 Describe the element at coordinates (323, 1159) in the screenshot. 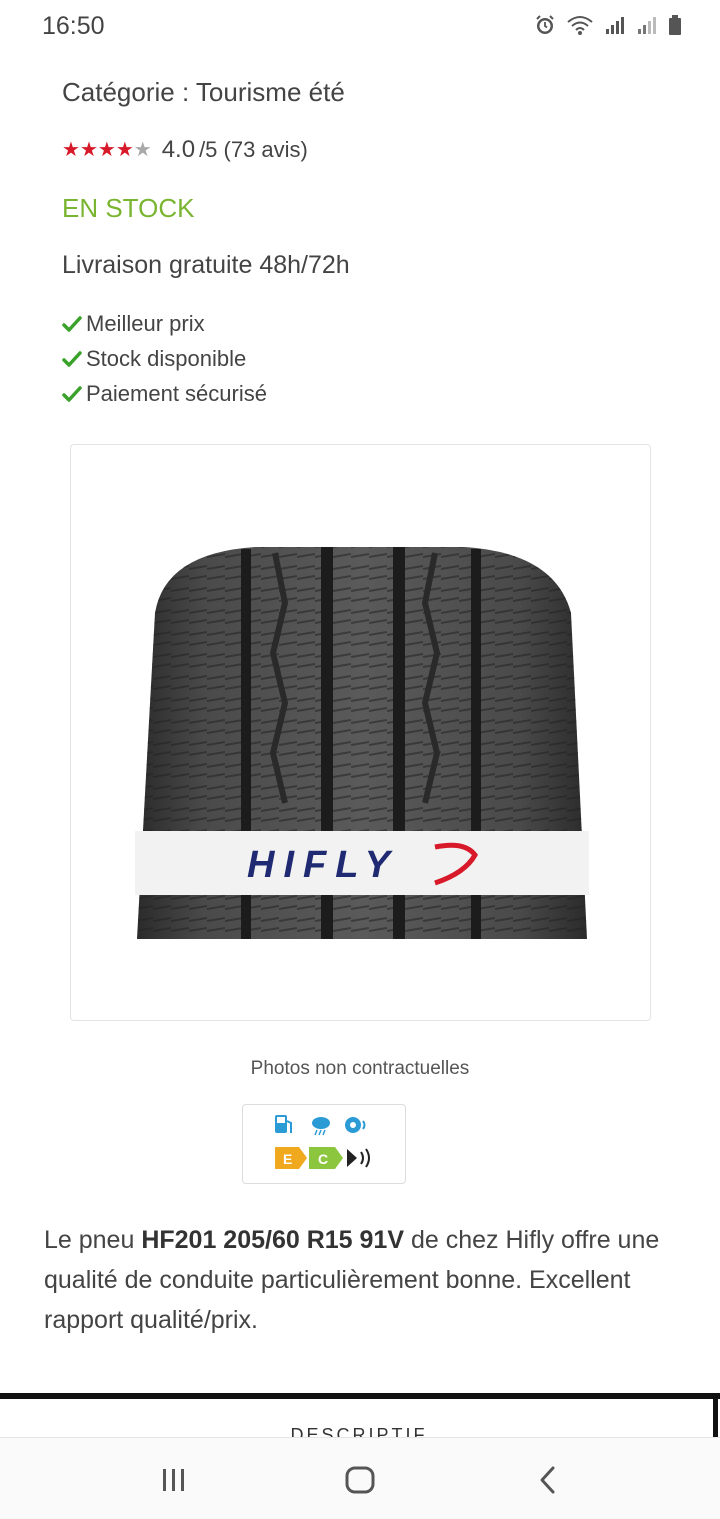

I see `svg-text: C` at that location.